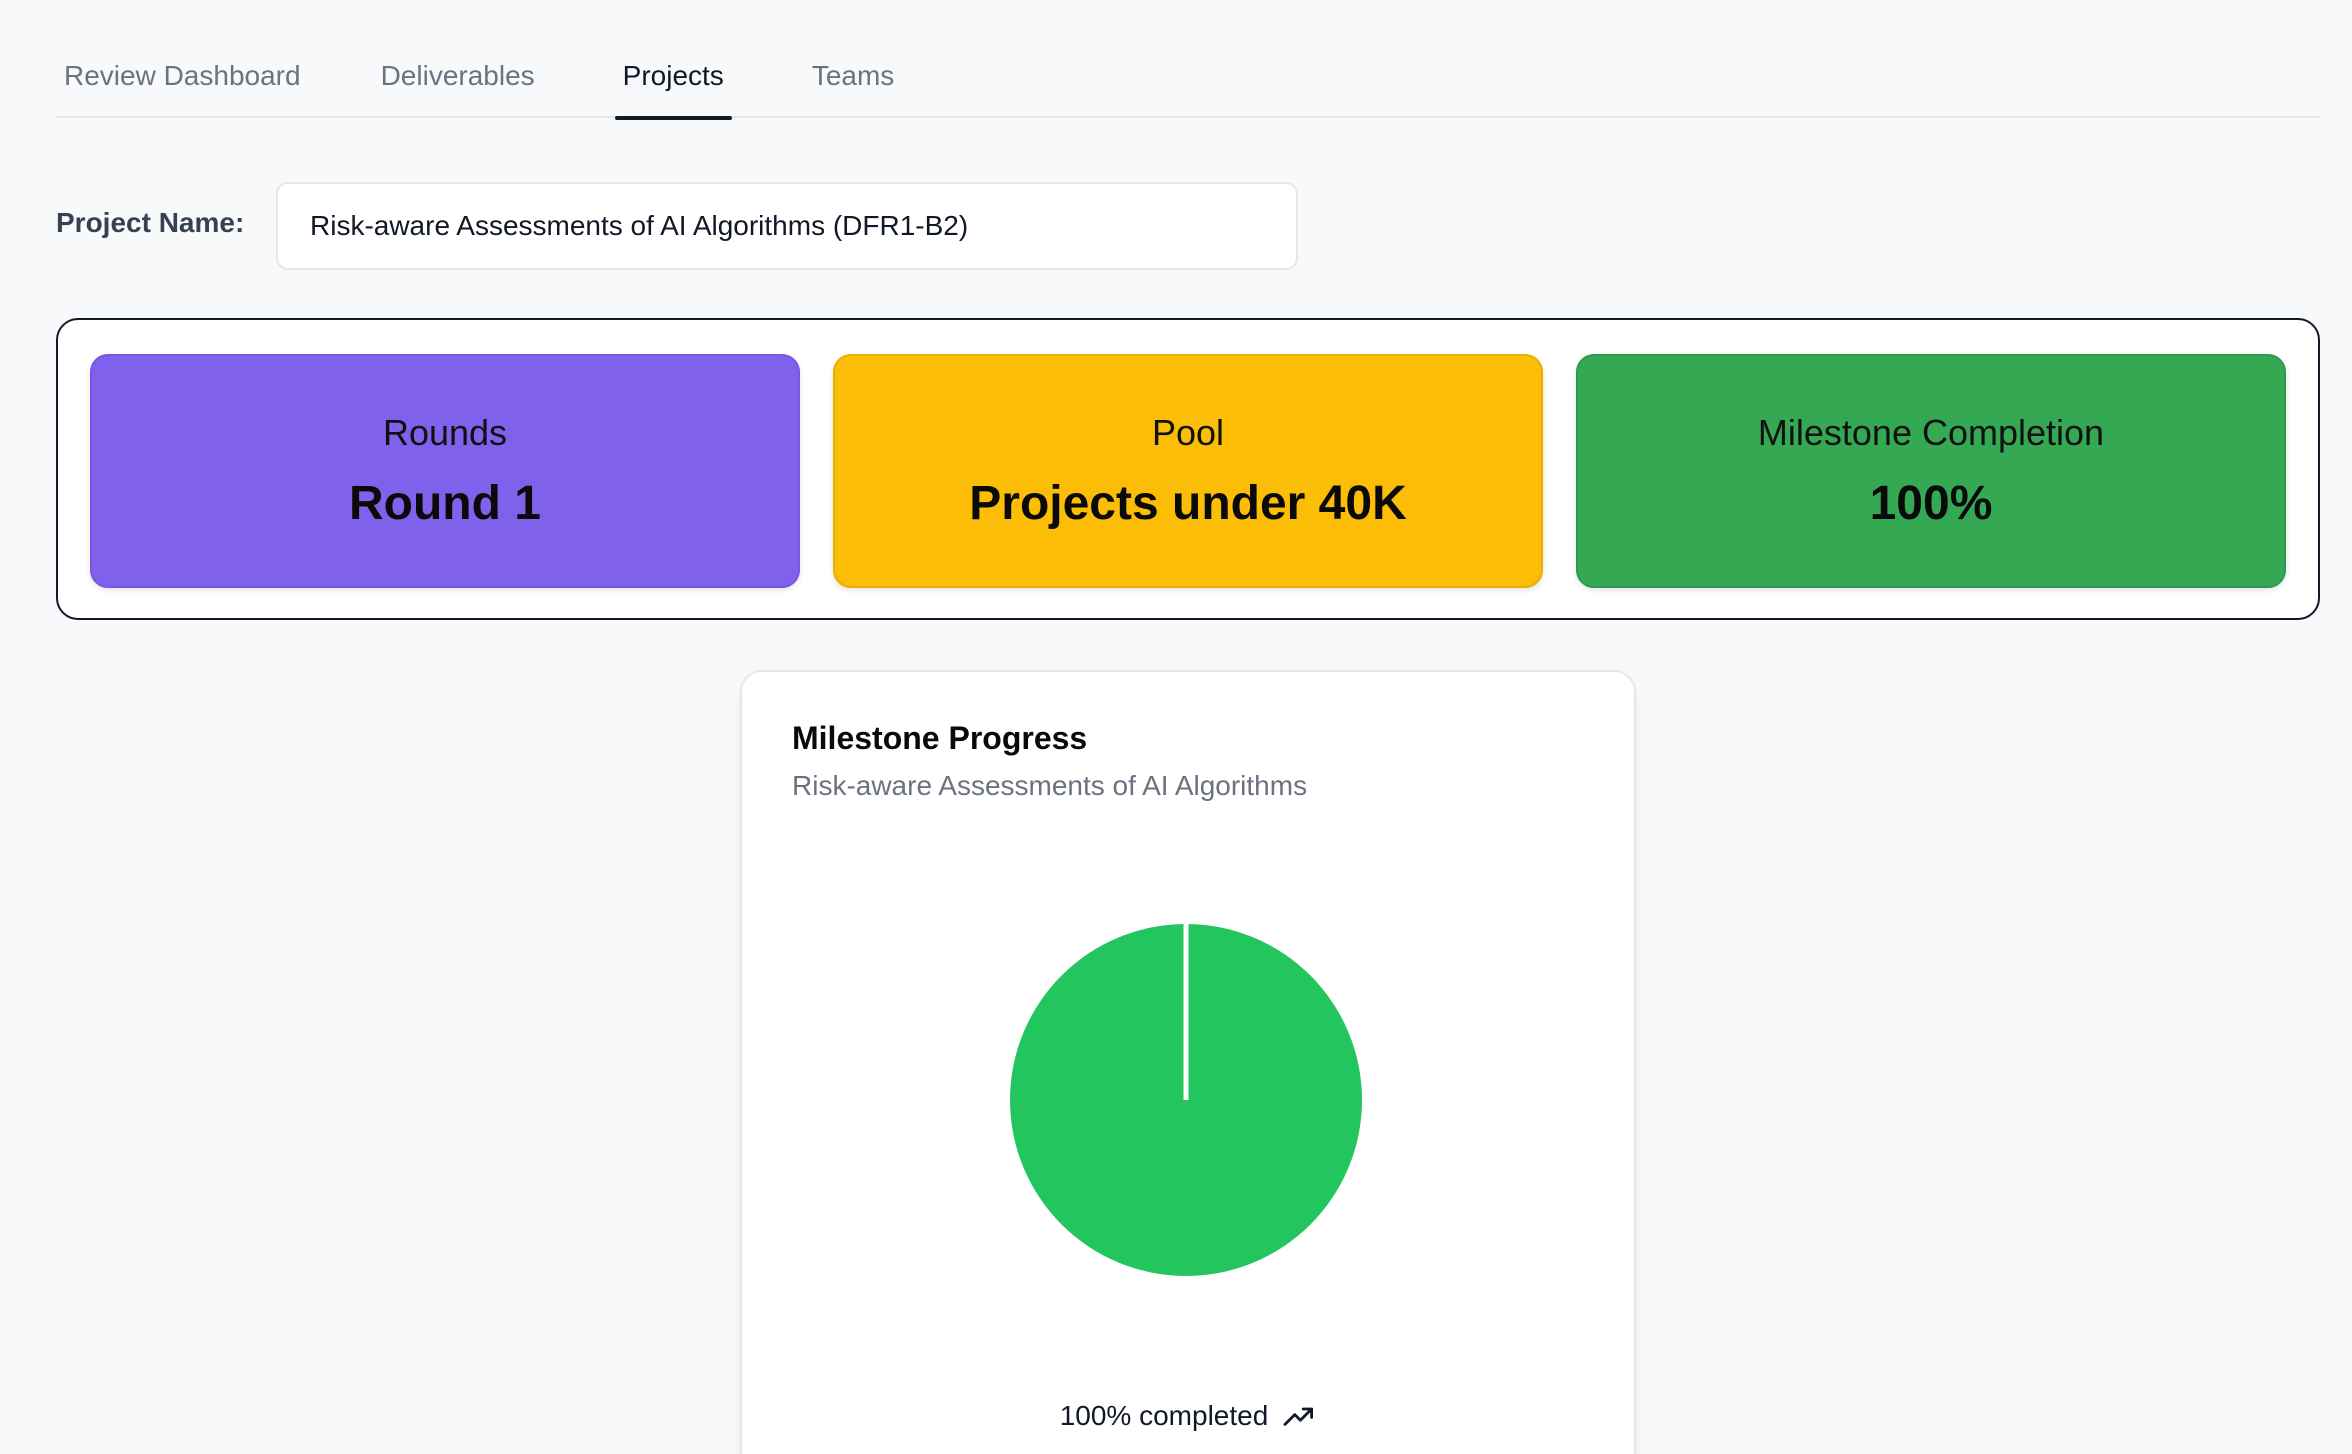 The width and height of the screenshot is (2352, 1454). I want to click on milestone-completion-label: Milestone Completion, so click(1931, 432).